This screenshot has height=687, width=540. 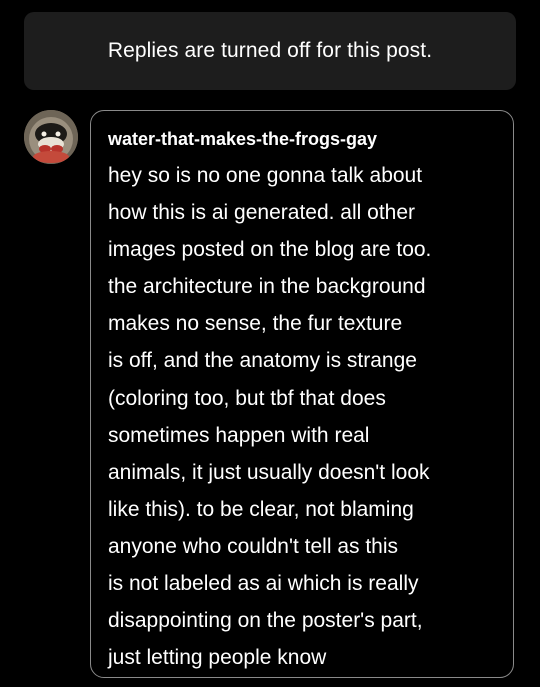 I want to click on replies-off-notice: Replies are turned off for this post., so click(x=270, y=51).